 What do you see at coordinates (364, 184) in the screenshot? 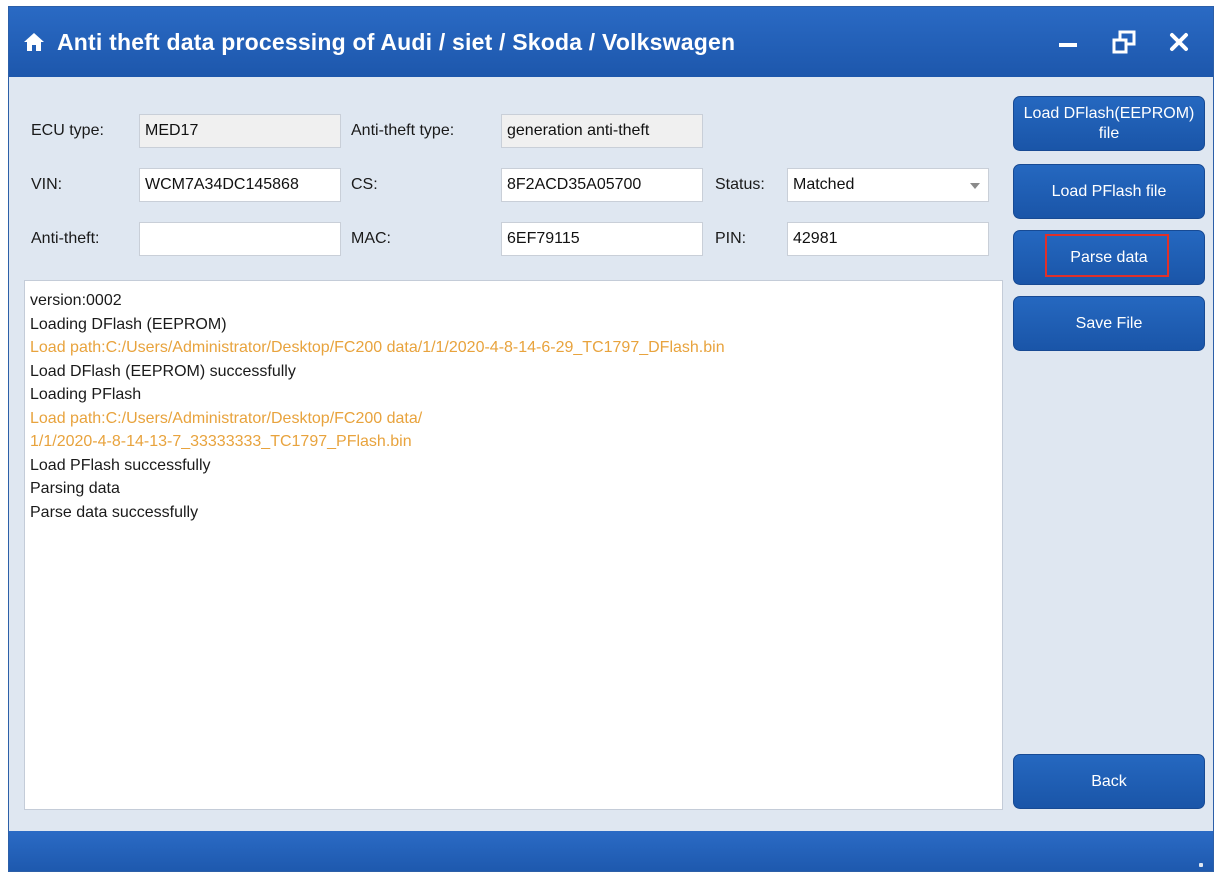
I see `cs-label: CS:` at bounding box center [364, 184].